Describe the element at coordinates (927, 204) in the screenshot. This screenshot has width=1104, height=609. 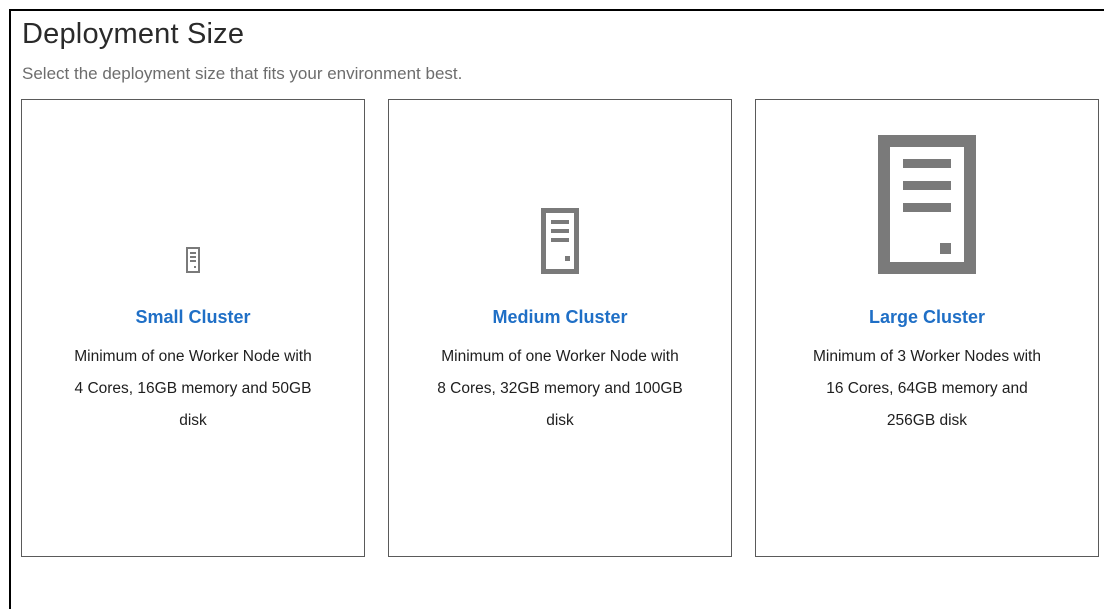
I see `server-tower-large-icon` at that location.